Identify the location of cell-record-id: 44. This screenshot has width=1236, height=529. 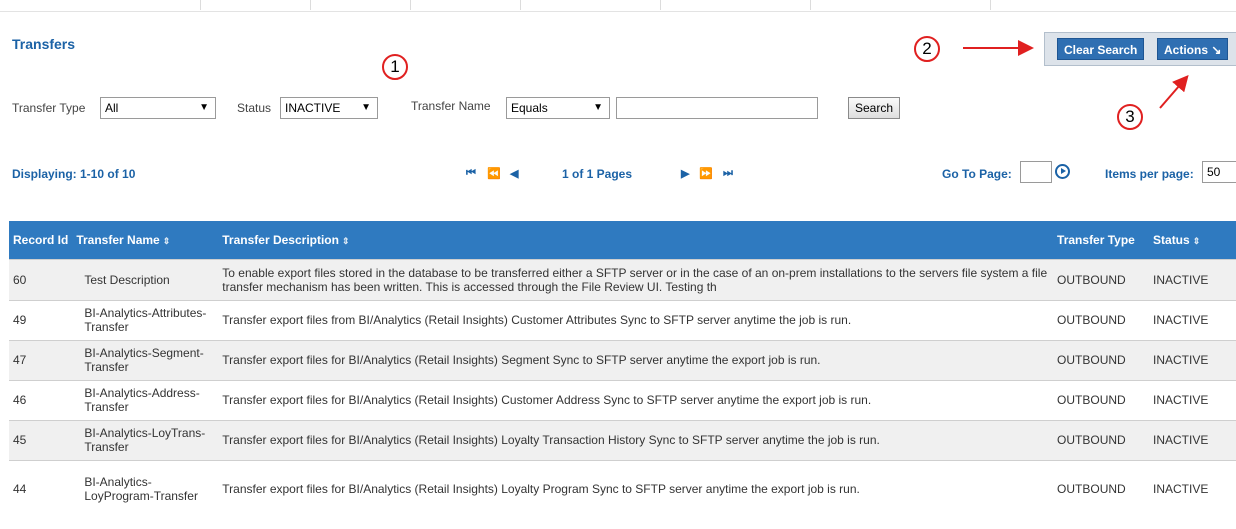
(41, 488).